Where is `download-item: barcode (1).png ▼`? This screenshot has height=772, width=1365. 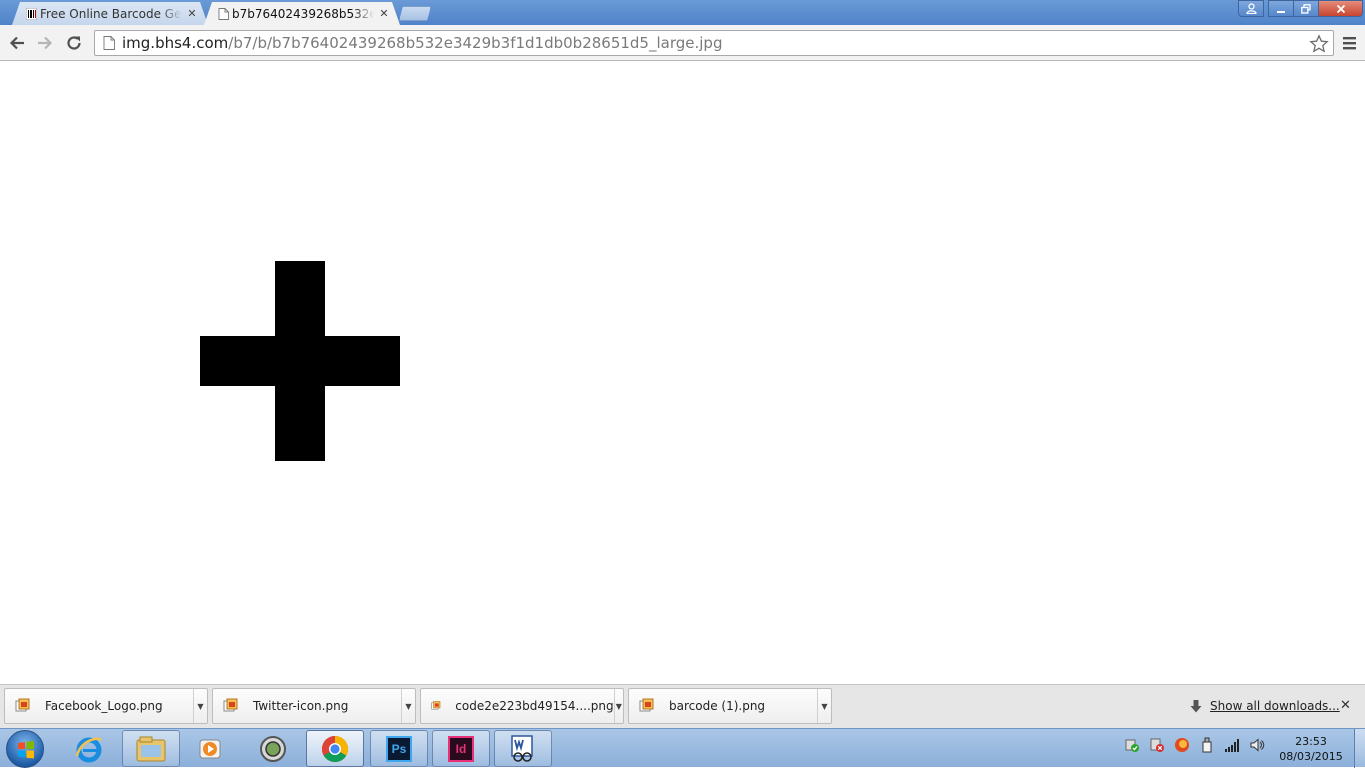 download-item: barcode (1).png ▼ is located at coordinates (730, 706).